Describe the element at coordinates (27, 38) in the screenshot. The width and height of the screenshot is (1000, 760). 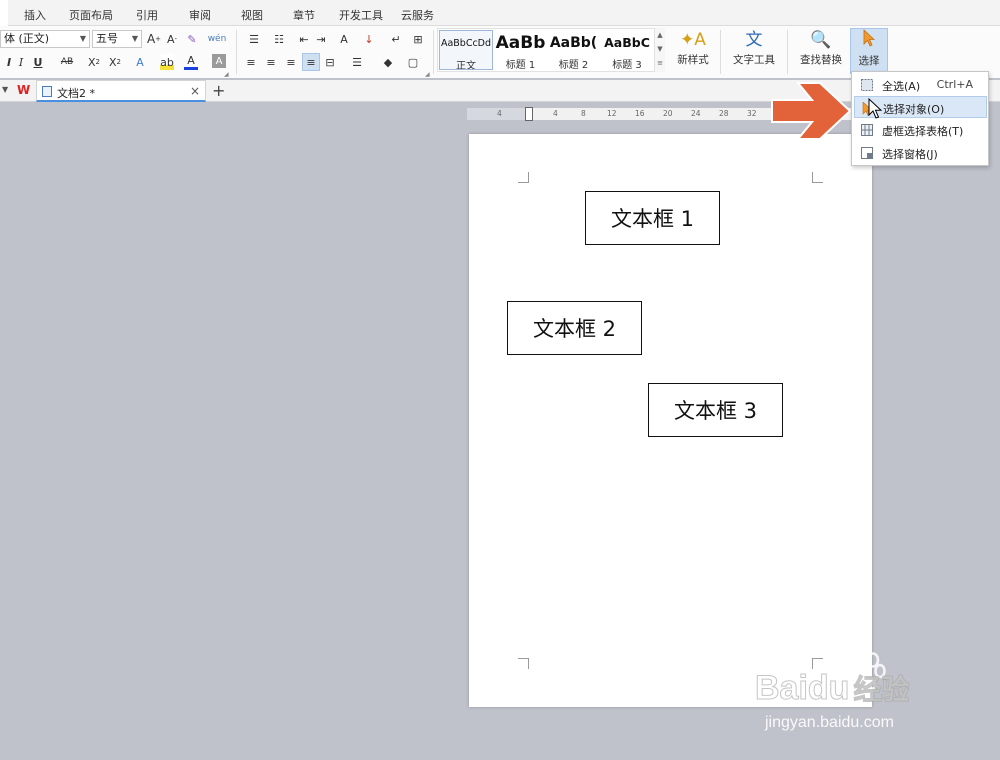
I see `font-name-value: 体 (正文)` at that location.